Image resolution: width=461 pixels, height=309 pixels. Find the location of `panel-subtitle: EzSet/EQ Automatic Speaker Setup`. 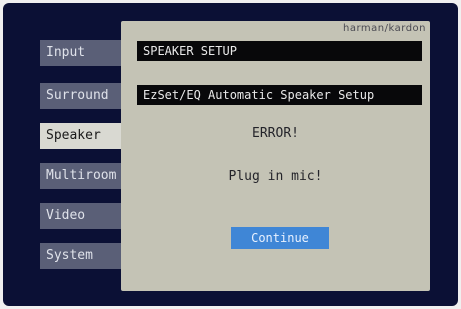

panel-subtitle: EzSet/EQ Automatic Speaker Setup is located at coordinates (279, 95).